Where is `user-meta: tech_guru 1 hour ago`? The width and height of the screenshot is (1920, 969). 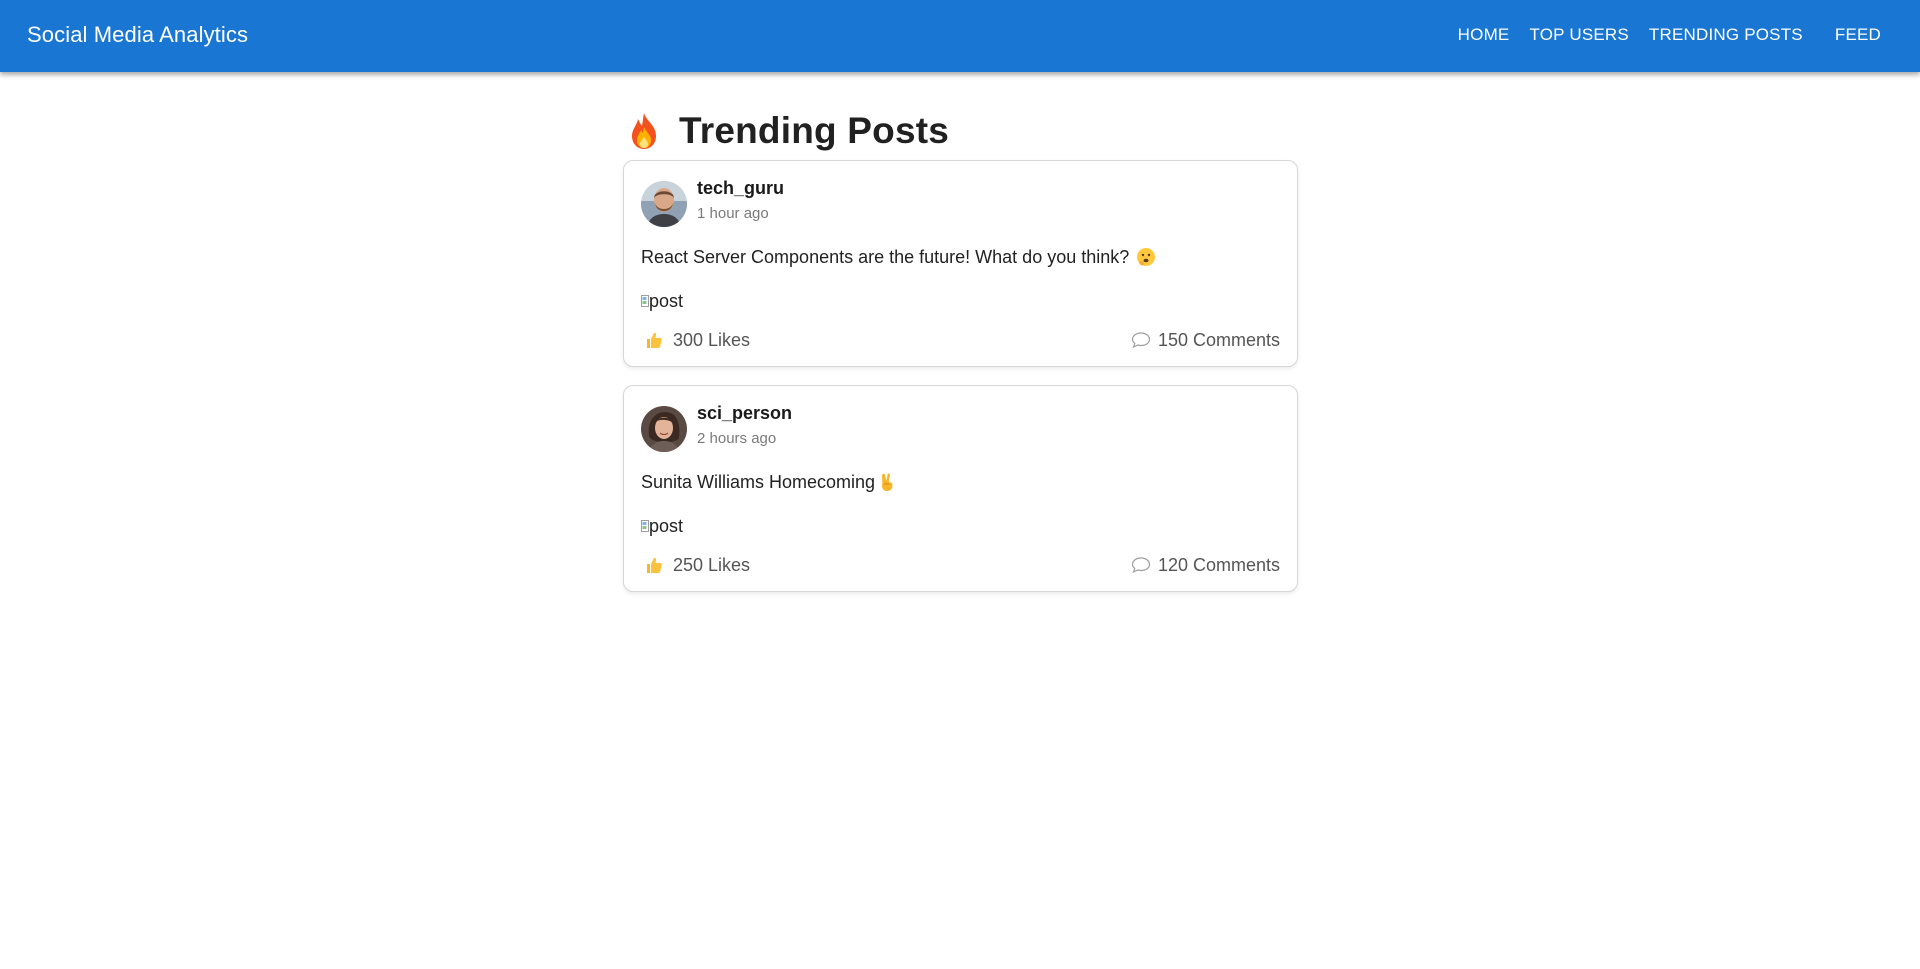
user-meta: tech_guru 1 hour ago is located at coordinates (740, 201).